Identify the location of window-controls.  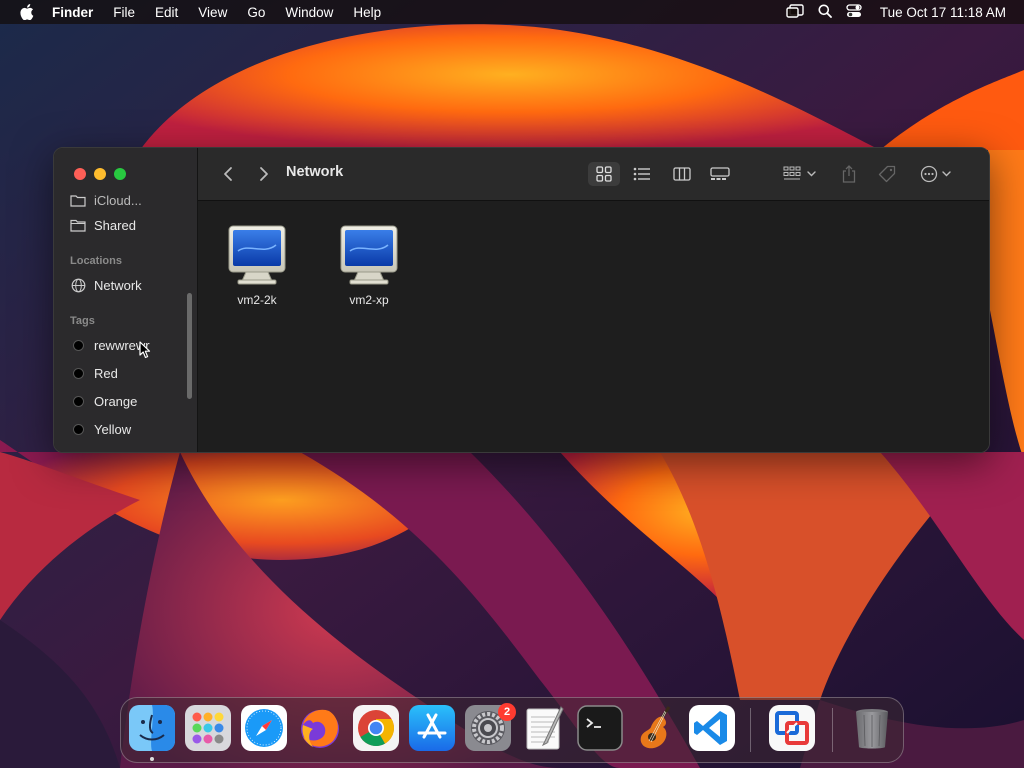
(100, 174).